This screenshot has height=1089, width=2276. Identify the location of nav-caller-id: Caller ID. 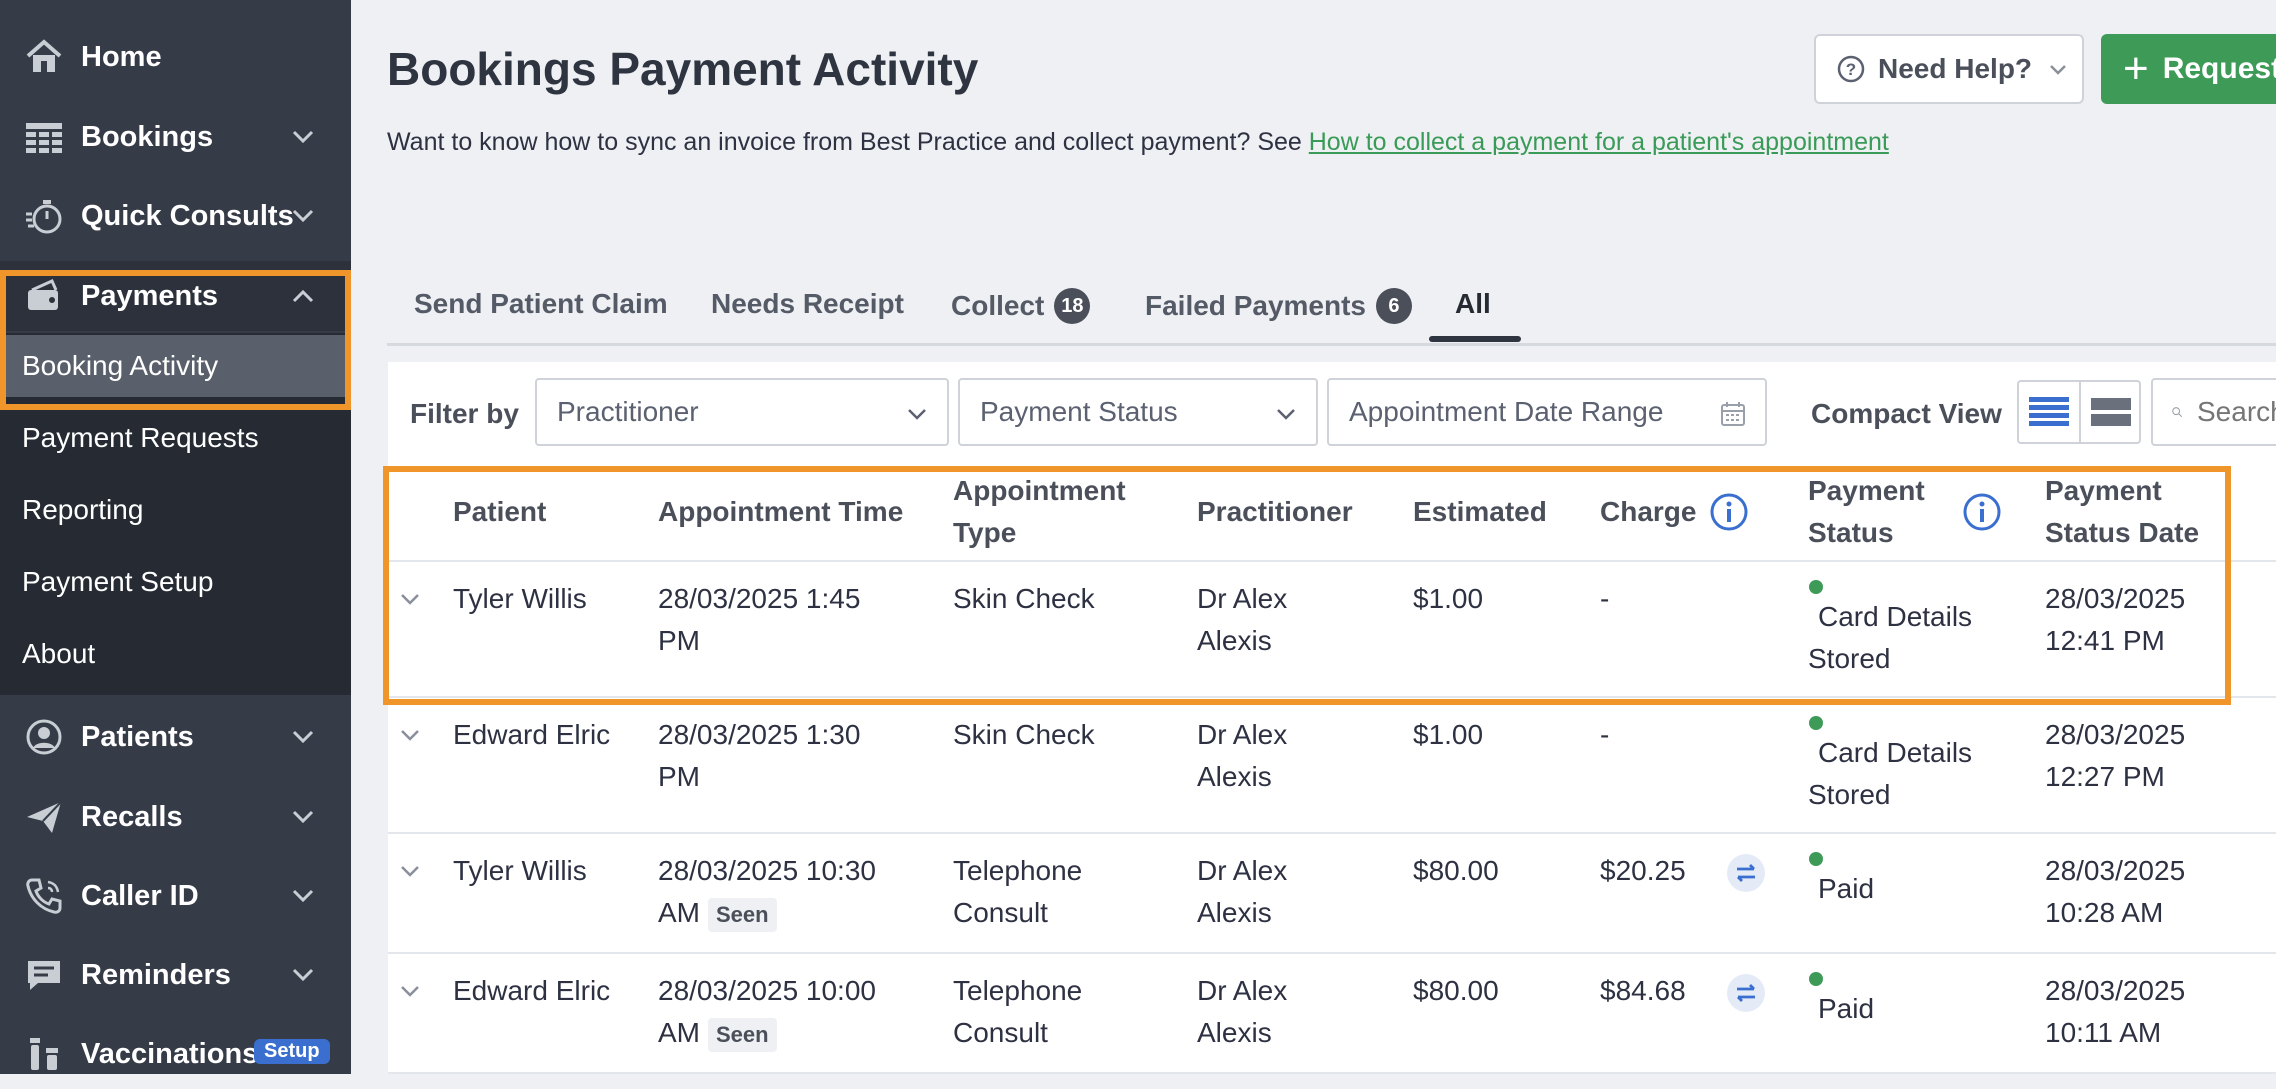
(175, 896).